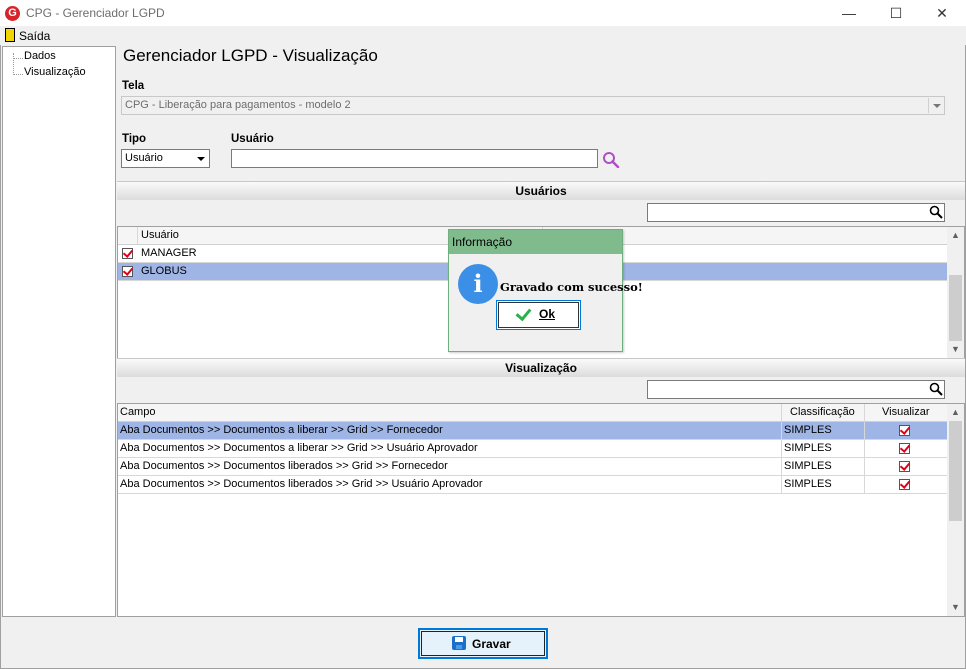  Describe the element at coordinates (571, 287) in the screenshot. I see `dialog-message: Gravado com sucesso!` at that location.